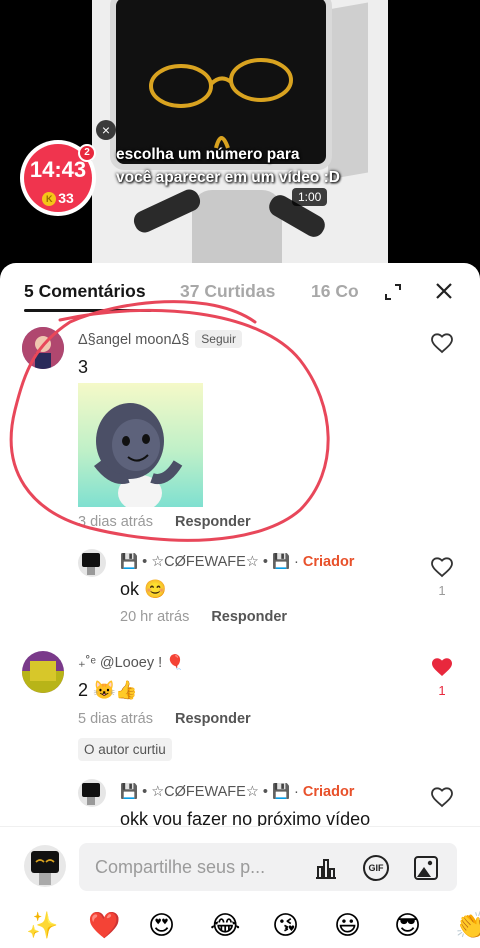 Image resolution: width=480 pixels, height=948 pixels. What do you see at coordinates (467, 926) in the screenshot?
I see `emoji-button: 👏` at bounding box center [467, 926].